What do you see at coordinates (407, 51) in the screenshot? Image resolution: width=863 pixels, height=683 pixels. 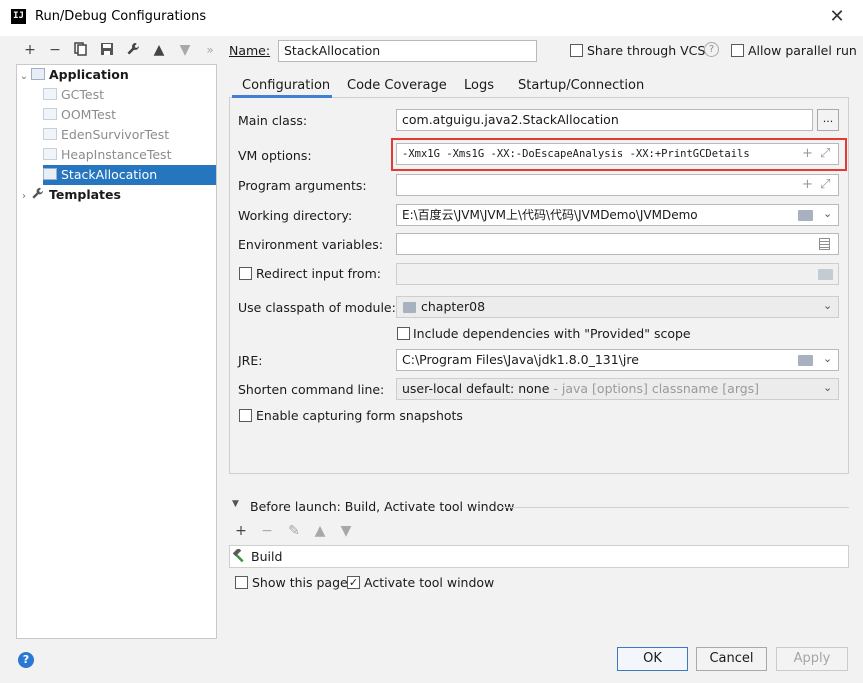 I see `name-input: StackAllocation` at bounding box center [407, 51].